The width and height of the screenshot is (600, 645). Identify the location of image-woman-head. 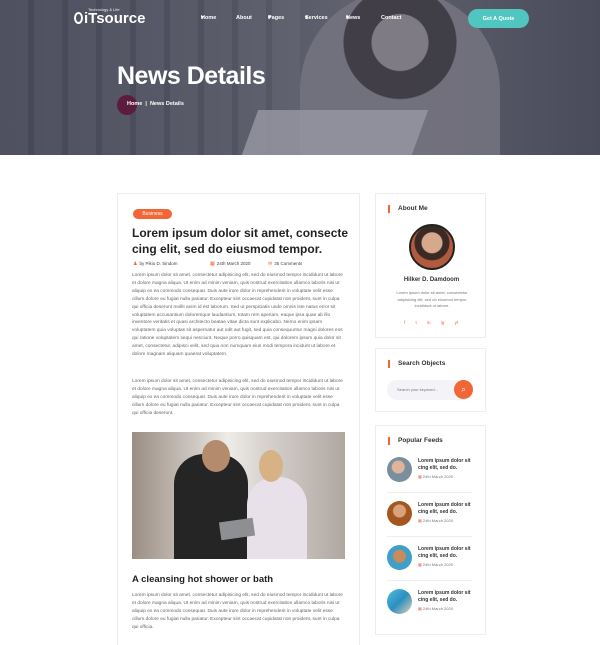
(271, 466).